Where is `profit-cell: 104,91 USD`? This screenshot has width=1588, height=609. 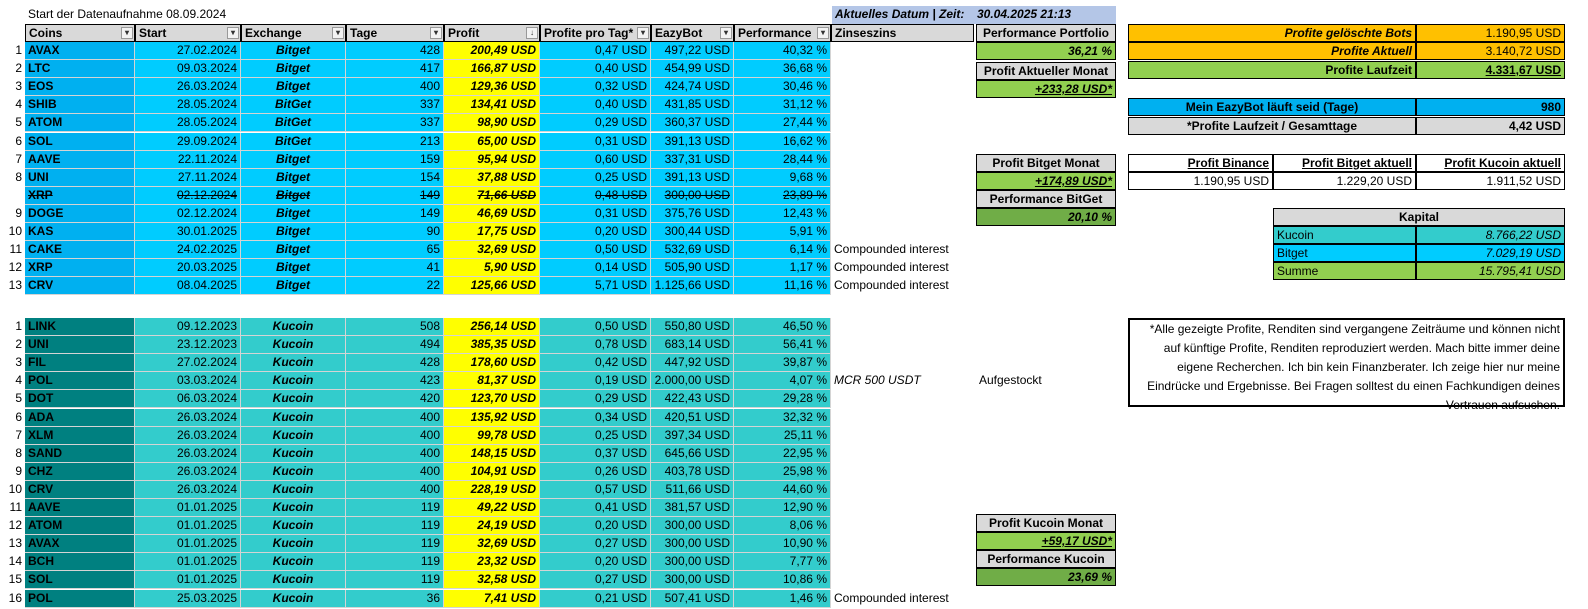
profit-cell: 104,91 USD is located at coordinates (492, 471).